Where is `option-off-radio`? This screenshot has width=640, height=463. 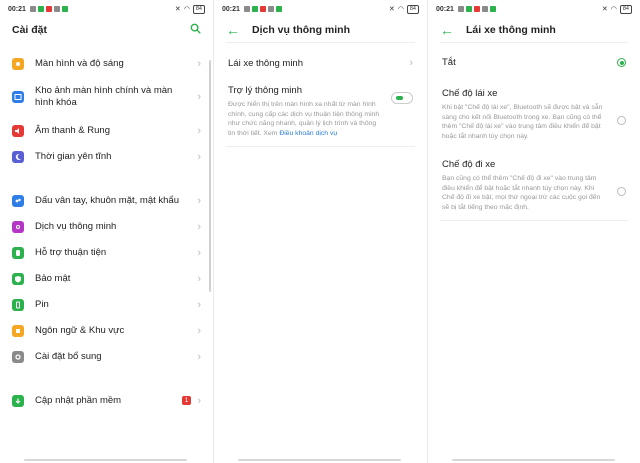
option-off-radio is located at coordinates (621, 62).